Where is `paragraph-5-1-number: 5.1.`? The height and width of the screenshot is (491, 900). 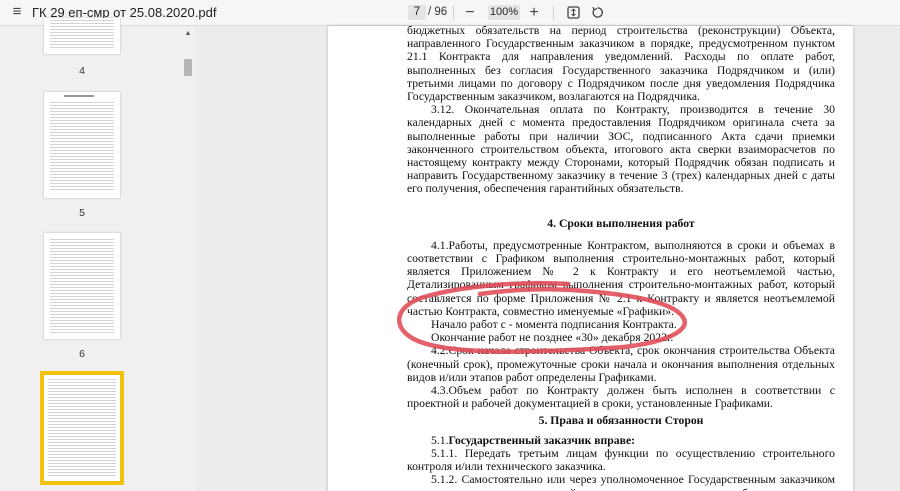
paragraph-5-1-number: 5.1. is located at coordinates (440, 440).